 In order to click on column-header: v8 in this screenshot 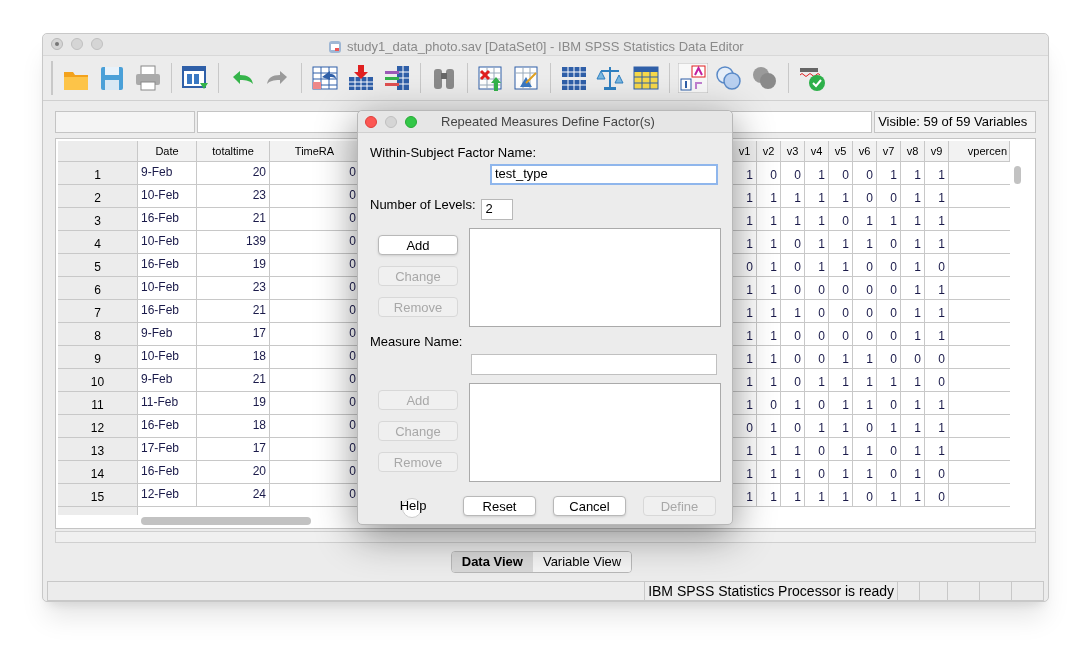, I will do `click(913, 151)`.